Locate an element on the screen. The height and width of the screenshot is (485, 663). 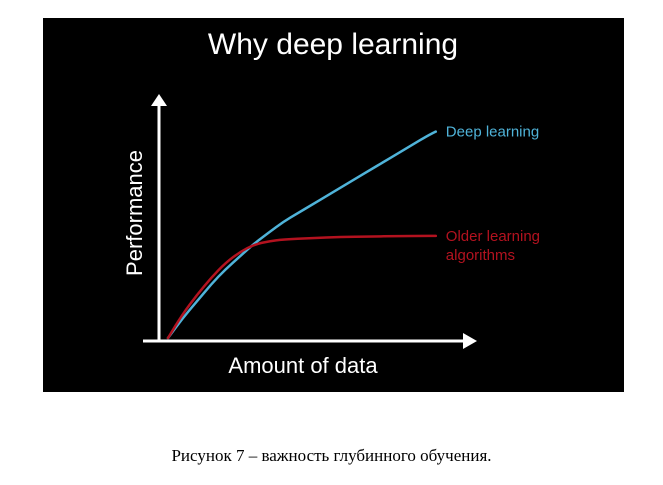
y-axis is located at coordinates (159, 217).